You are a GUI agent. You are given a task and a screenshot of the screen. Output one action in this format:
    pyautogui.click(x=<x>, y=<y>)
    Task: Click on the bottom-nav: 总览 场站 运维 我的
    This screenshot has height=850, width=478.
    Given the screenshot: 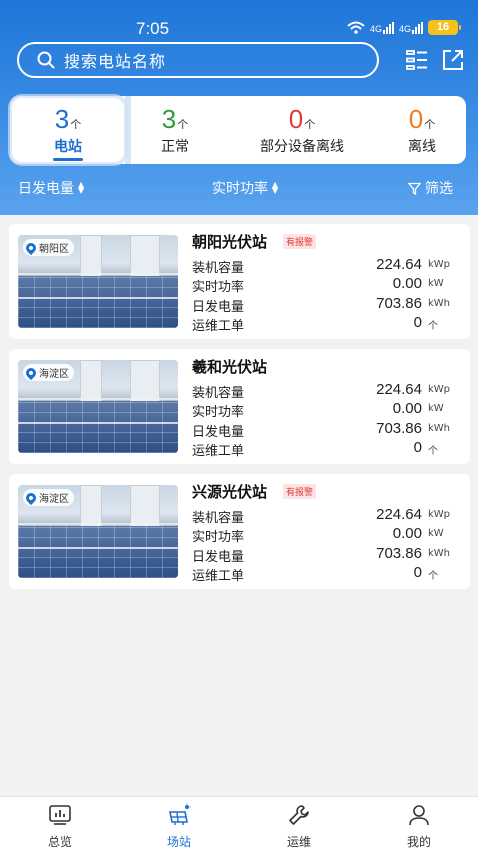 What is the action you would take?
    pyautogui.click(x=239, y=823)
    